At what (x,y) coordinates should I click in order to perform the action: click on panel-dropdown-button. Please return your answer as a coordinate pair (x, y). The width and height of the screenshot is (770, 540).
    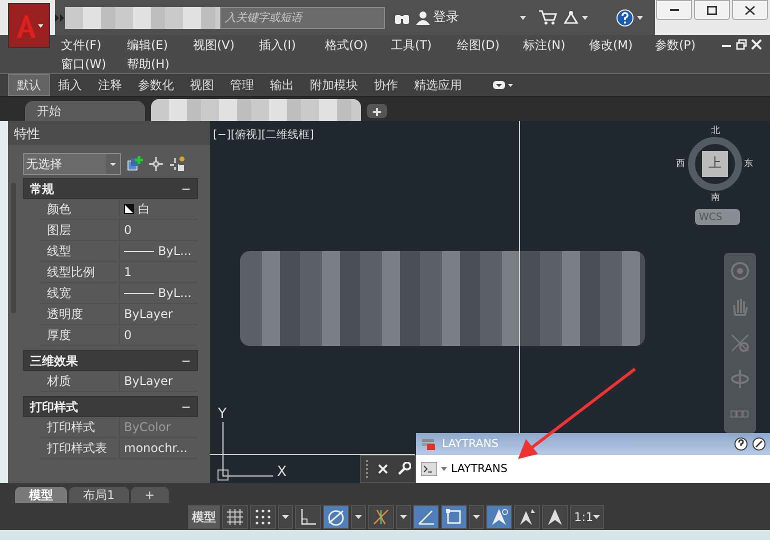
    Looking at the image, I should click on (503, 85).